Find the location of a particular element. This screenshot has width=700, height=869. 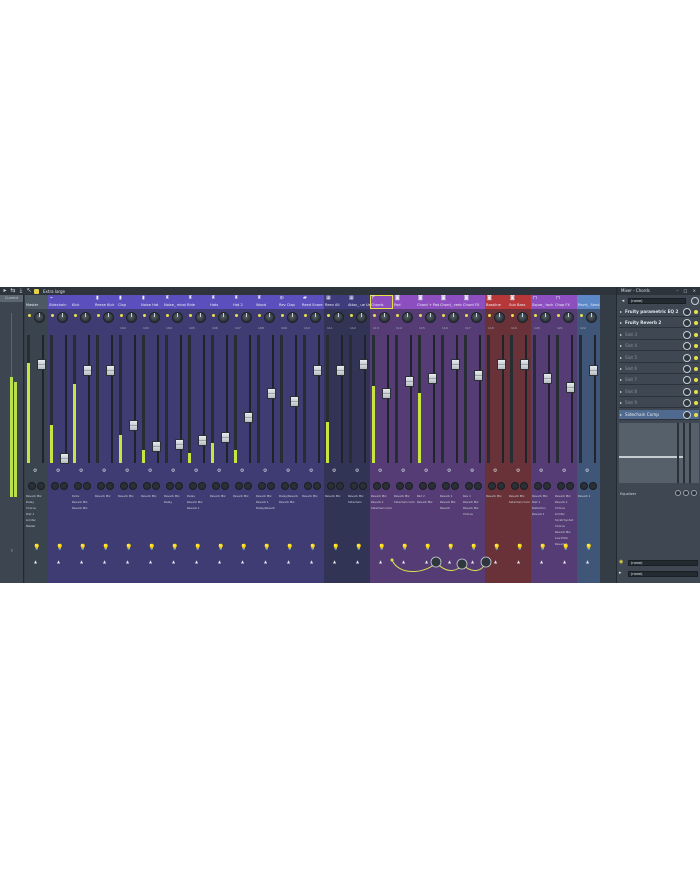

eq-high-knob is located at coordinates (694, 493).